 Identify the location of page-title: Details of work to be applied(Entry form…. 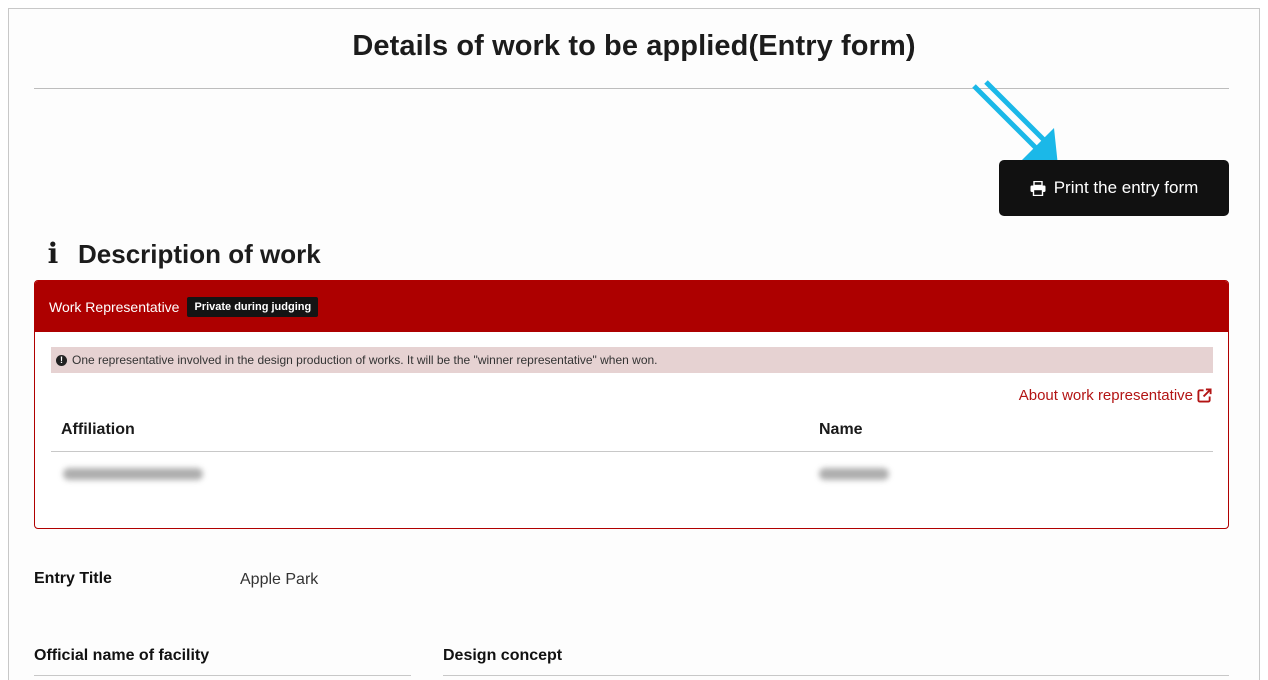
(634, 46).